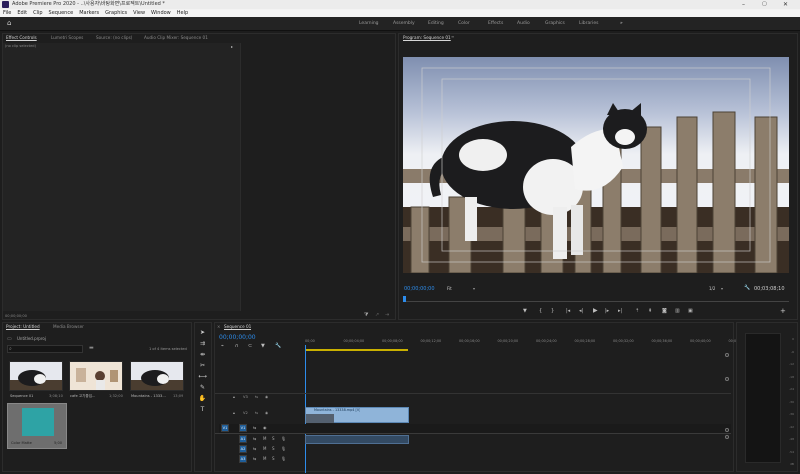 This screenshot has height=474, width=800. What do you see at coordinates (278, 346) in the screenshot?
I see `timeline-settings-icon: 🔧` at bounding box center [278, 346].